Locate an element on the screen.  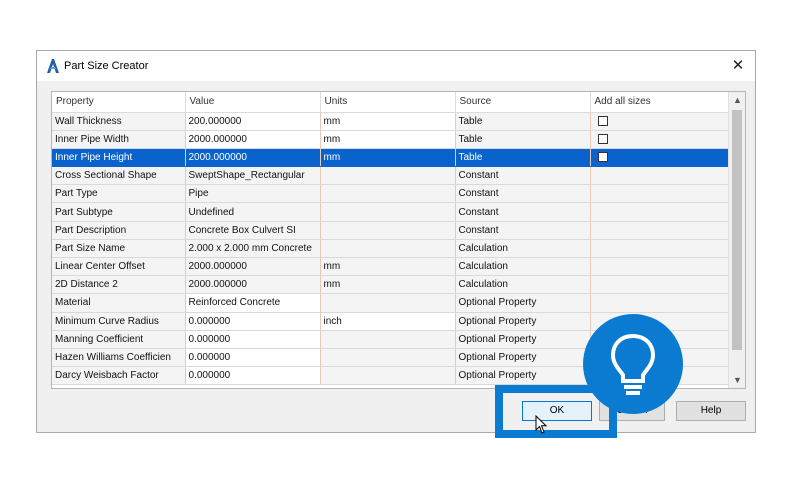
table-row: Inner Pipe Width 2000.000000 mm Table is located at coordinates (390, 139).